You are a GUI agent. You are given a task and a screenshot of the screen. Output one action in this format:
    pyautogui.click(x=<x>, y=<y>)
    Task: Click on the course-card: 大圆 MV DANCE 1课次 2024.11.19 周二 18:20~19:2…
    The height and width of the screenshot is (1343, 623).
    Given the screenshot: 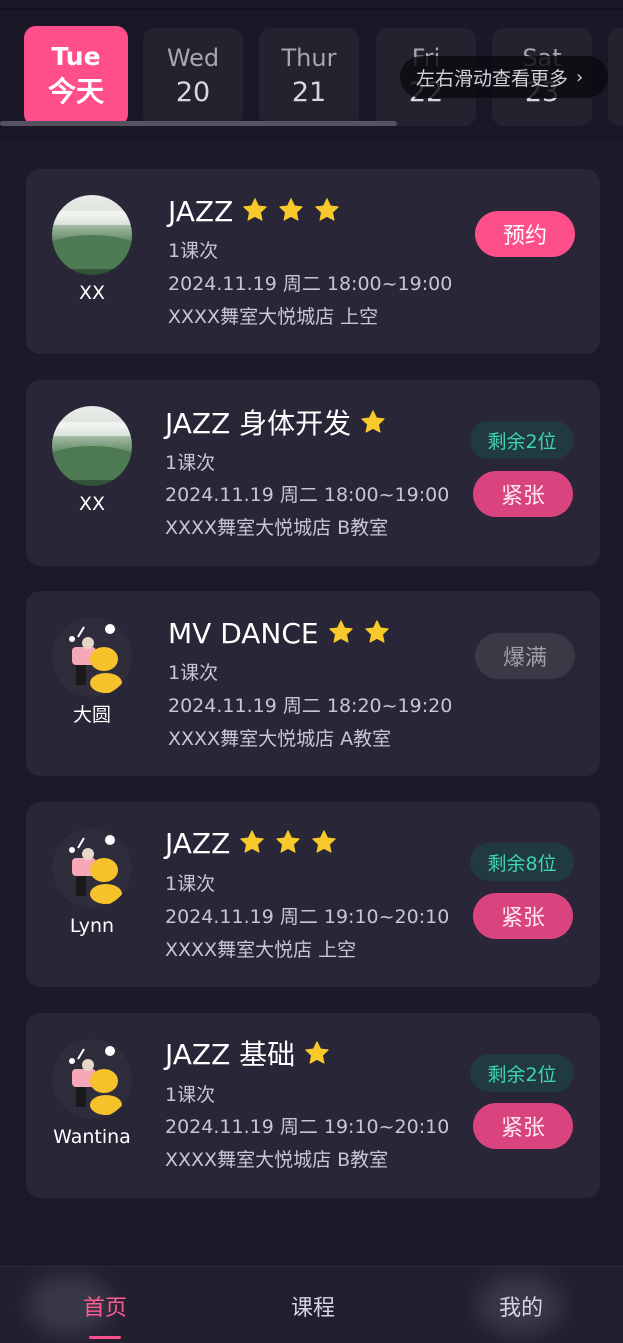 What is the action you would take?
    pyautogui.click(x=313, y=683)
    